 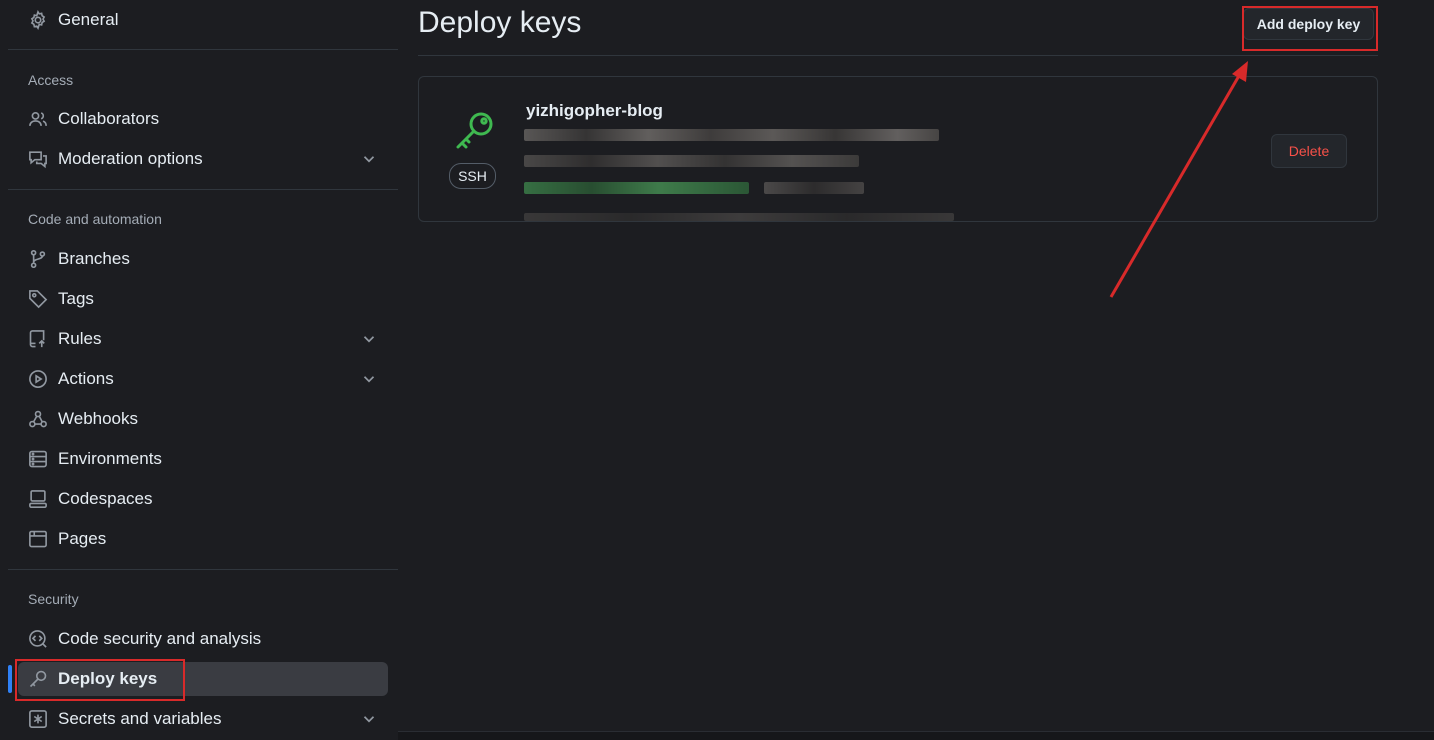 What do you see at coordinates (51, 80) in the screenshot?
I see `section-title-access: Access` at bounding box center [51, 80].